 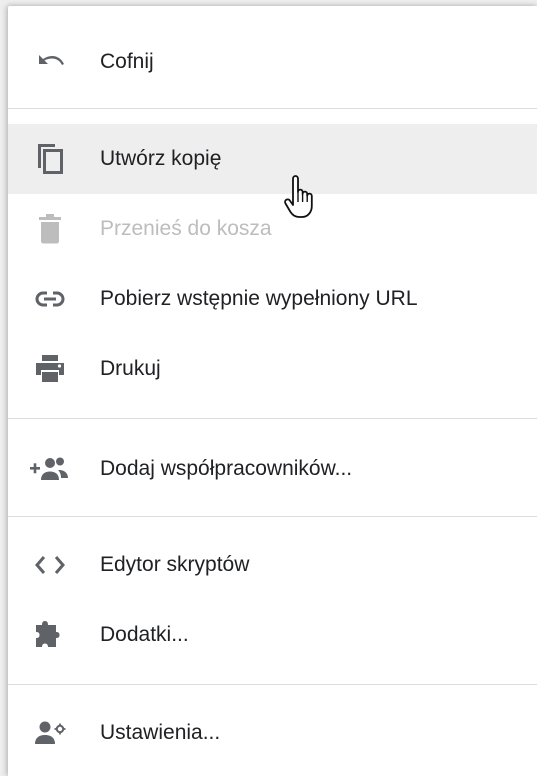 What do you see at coordinates (50, 62) in the screenshot?
I see `undo-icon` at bounding box center [50, 62].